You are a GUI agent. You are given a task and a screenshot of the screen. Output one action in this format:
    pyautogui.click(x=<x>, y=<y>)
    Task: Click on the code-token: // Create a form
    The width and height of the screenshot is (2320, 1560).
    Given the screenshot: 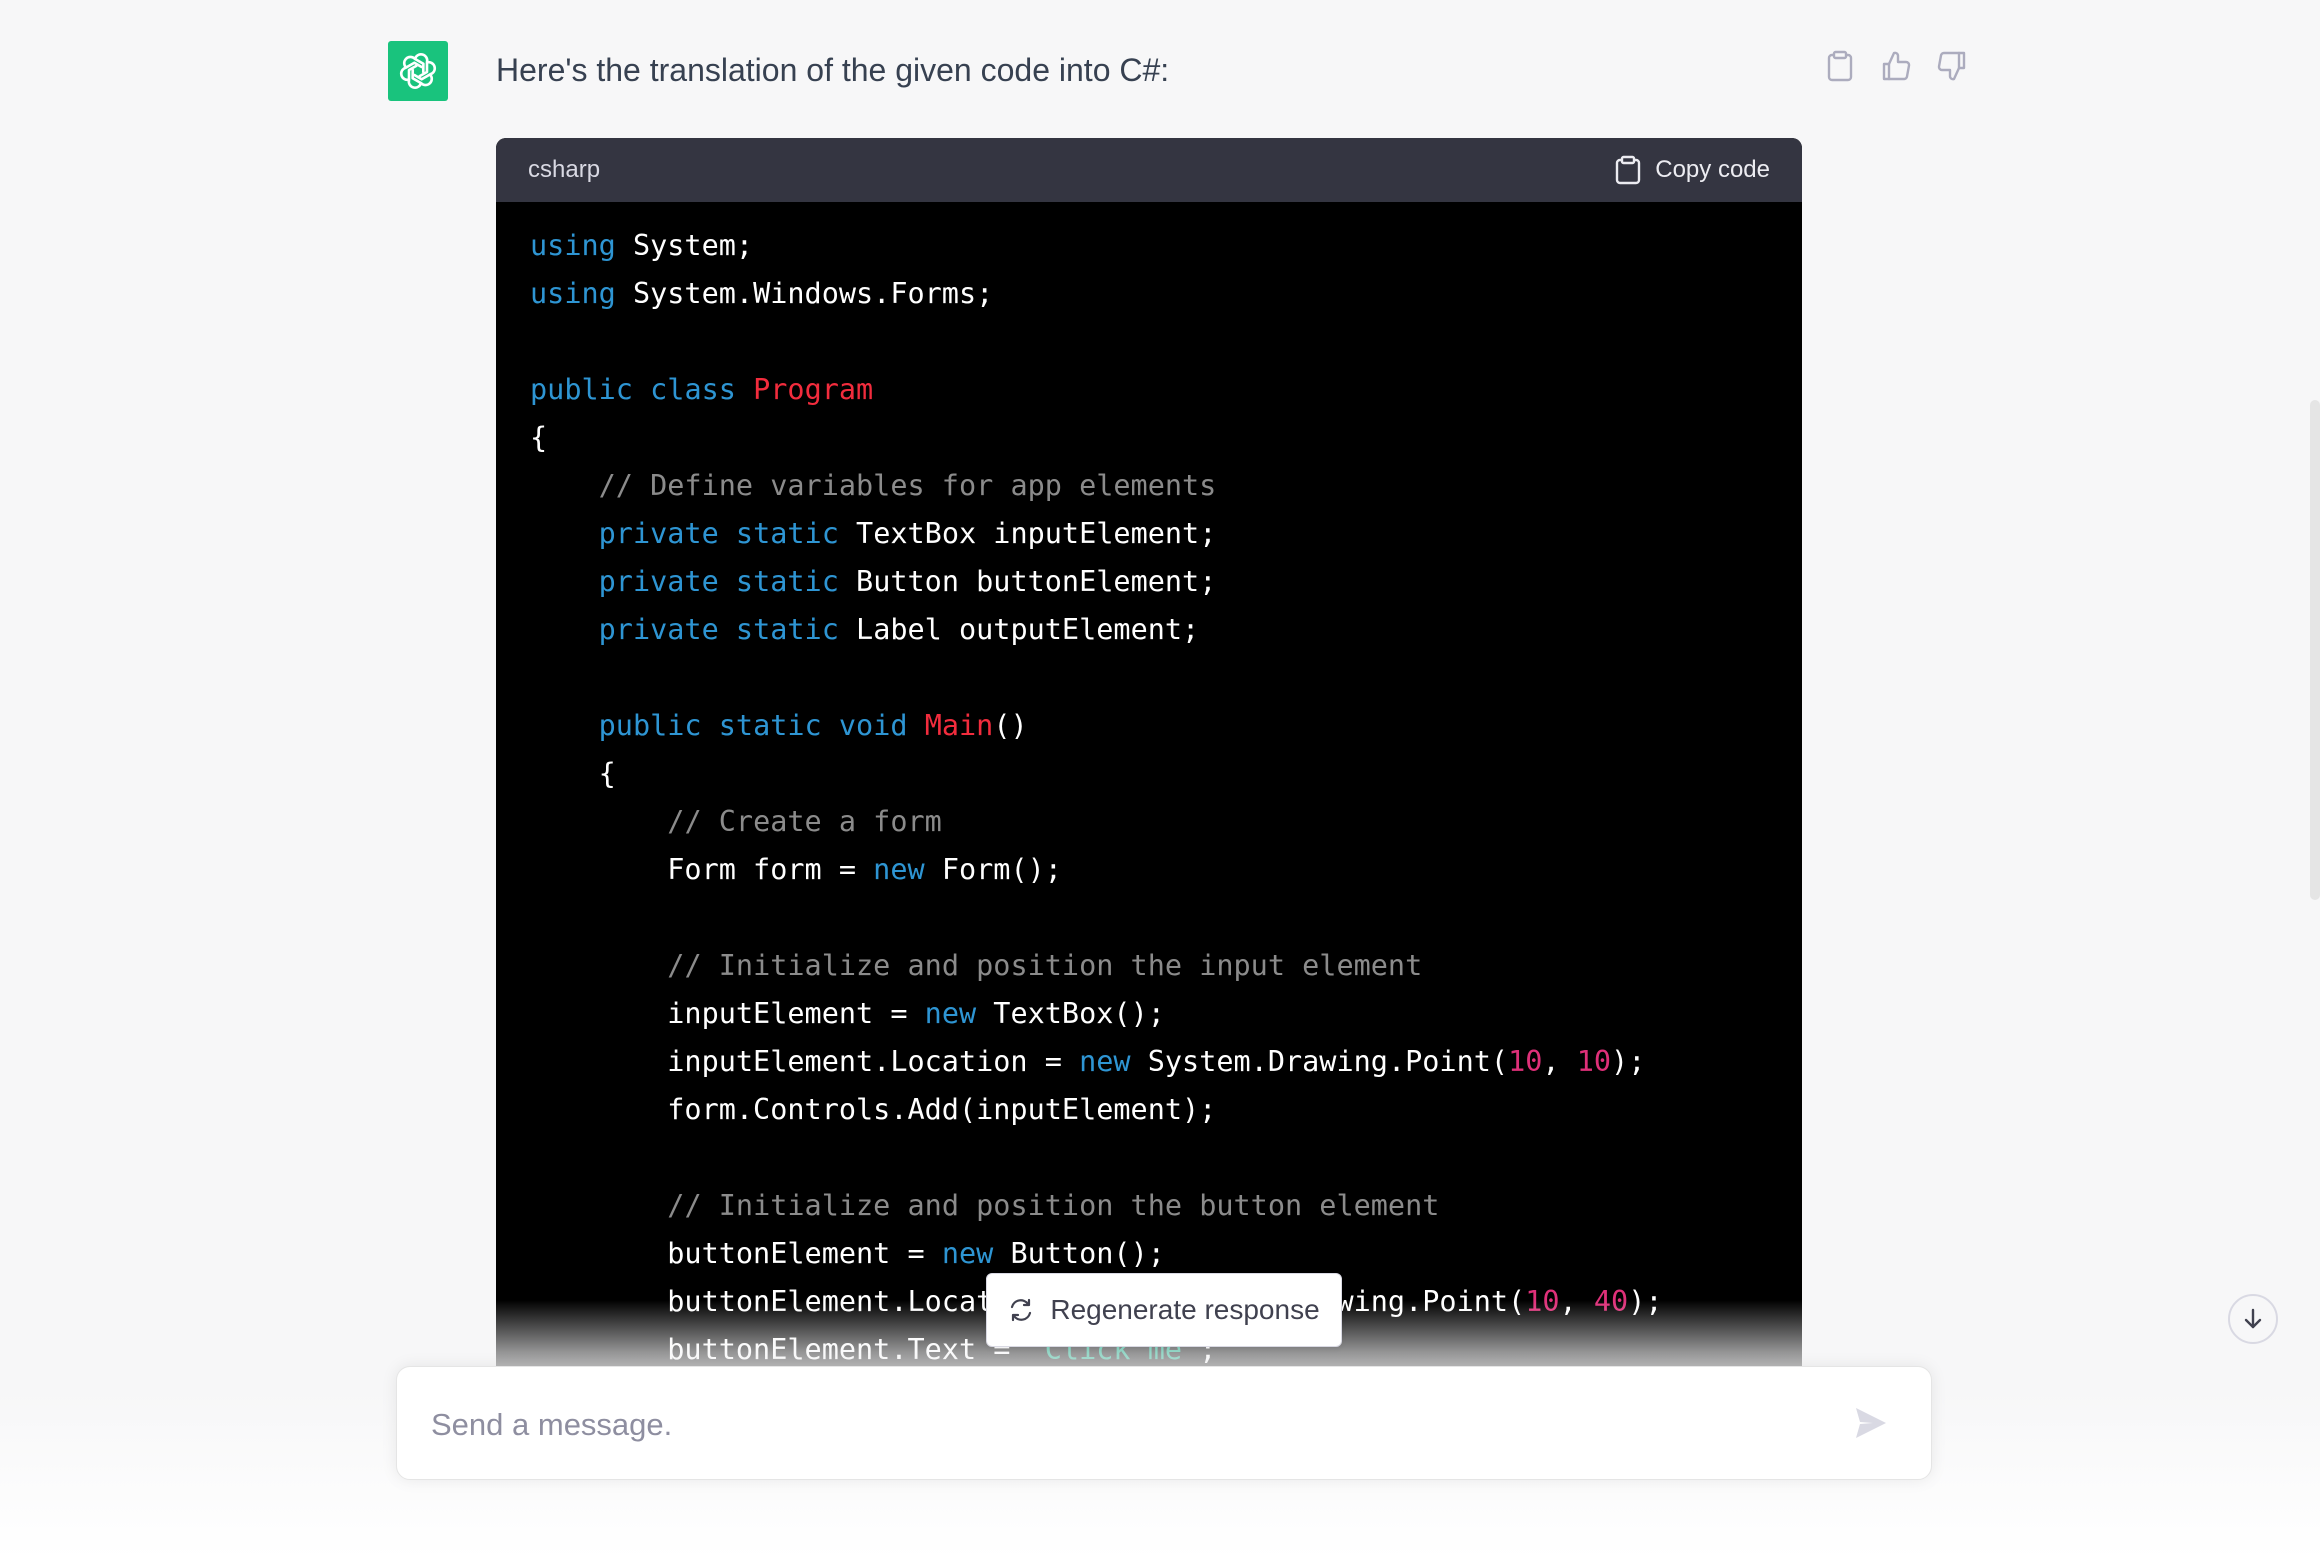 What is the action you would take?
    pyautogui.click(x=804, y=821)
    